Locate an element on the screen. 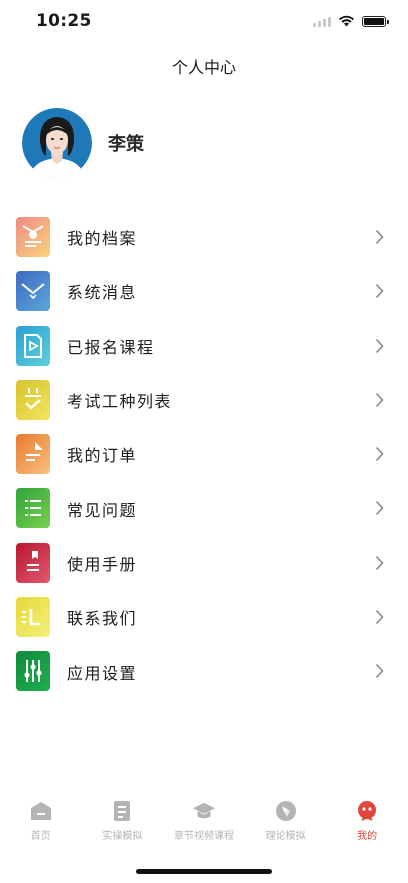 This screenshot has height=883, width=408. menu-item-label: 使用手册 is located at coordinates (102, 564).